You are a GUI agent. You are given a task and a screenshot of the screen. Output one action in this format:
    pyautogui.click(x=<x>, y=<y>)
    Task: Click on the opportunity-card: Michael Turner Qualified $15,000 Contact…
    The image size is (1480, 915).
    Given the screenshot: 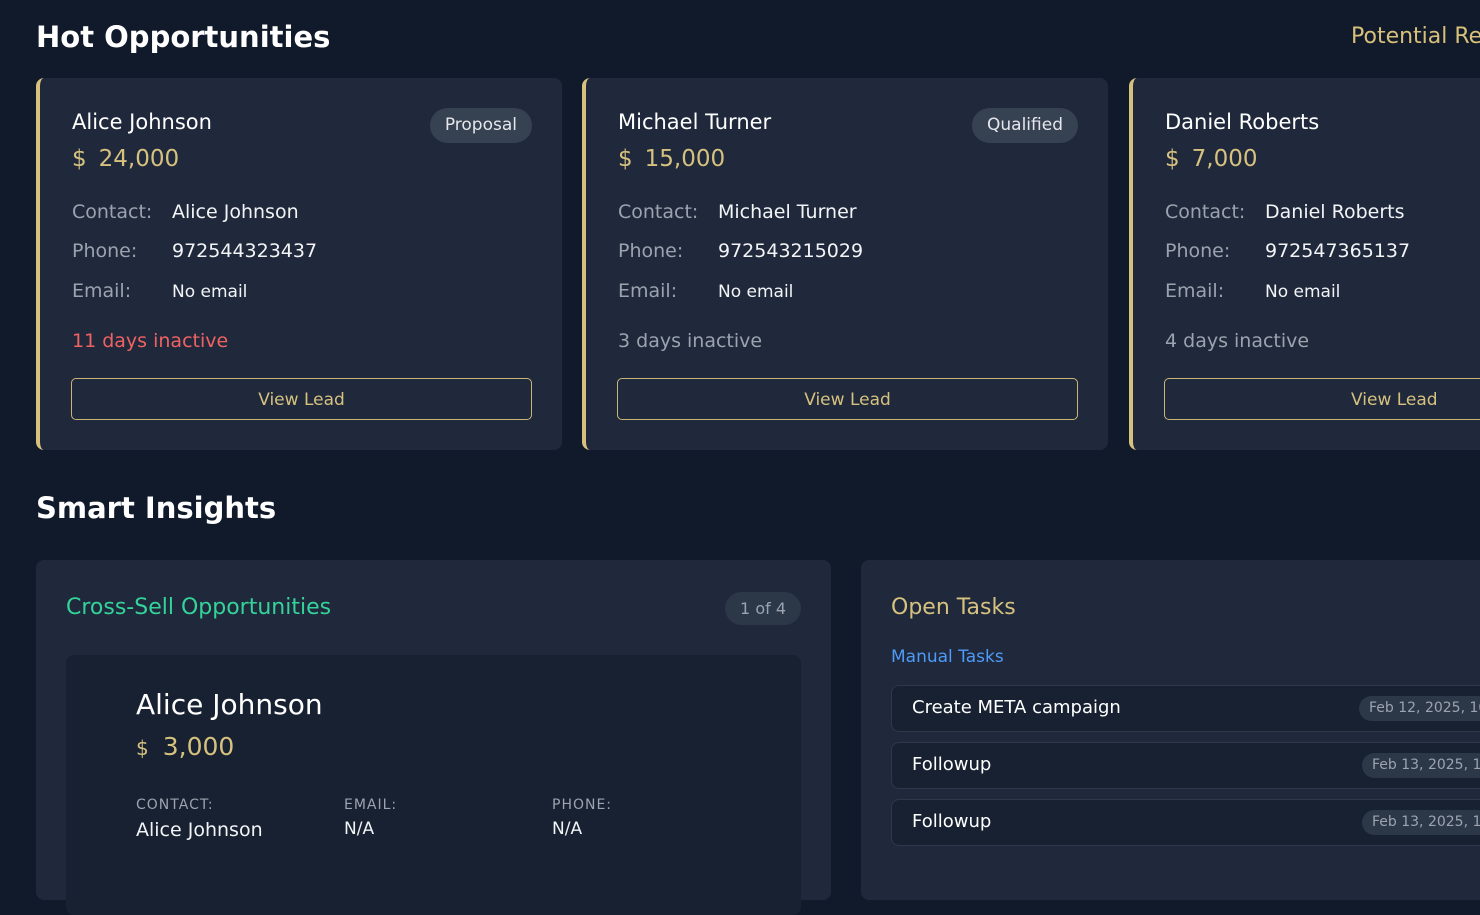 What is the action you would take?
    pyautogui.click(x=845, y=264)
    